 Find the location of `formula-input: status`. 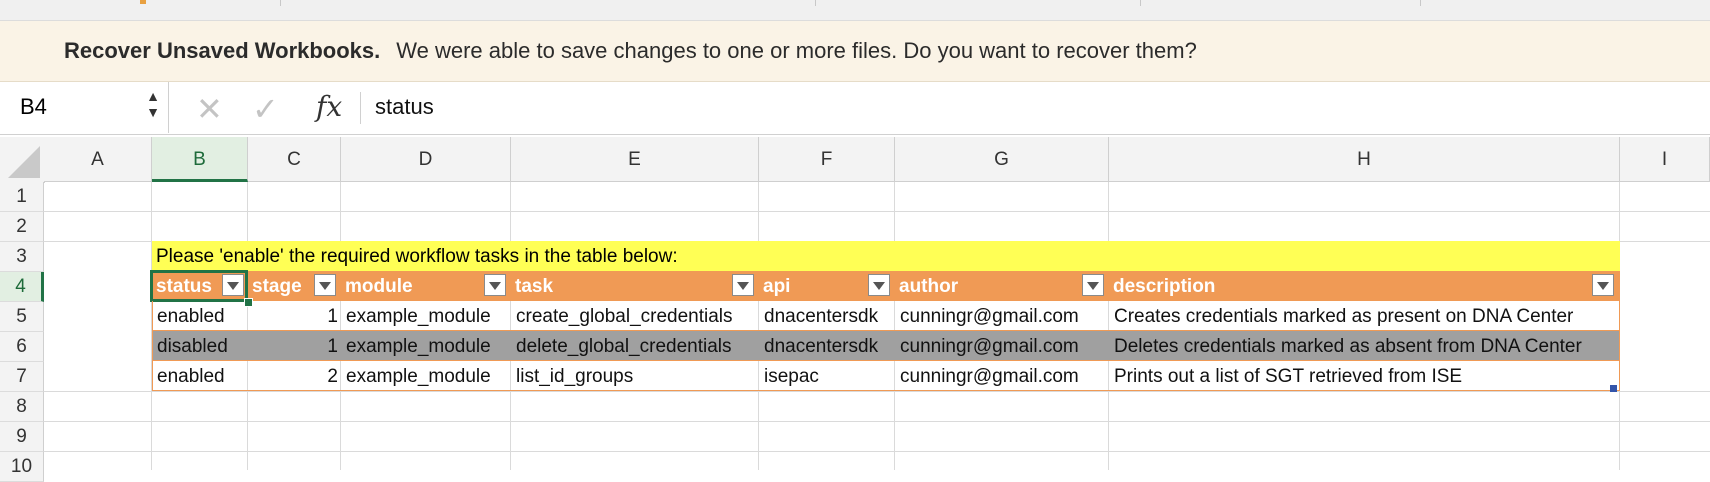

formula-input: status is located at coordinates (404, 107).